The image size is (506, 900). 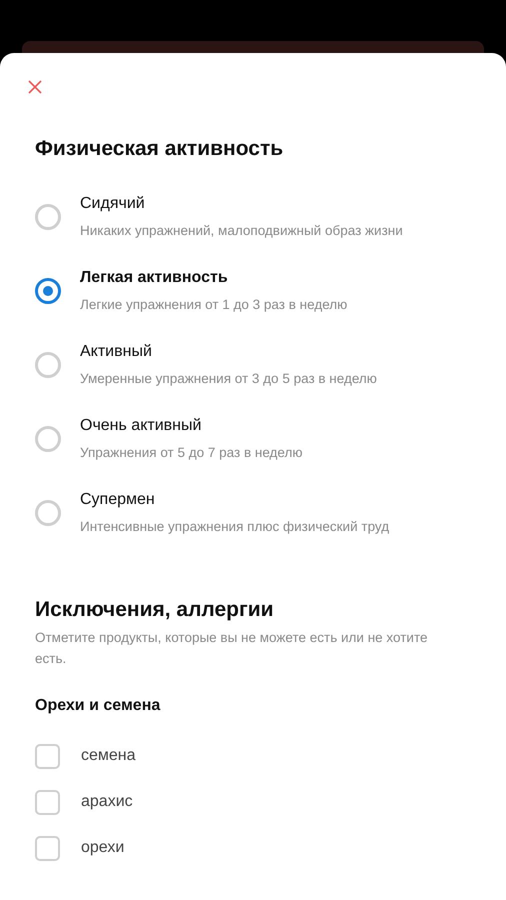 I want to click on radio-button, so click(x=48, y=291).